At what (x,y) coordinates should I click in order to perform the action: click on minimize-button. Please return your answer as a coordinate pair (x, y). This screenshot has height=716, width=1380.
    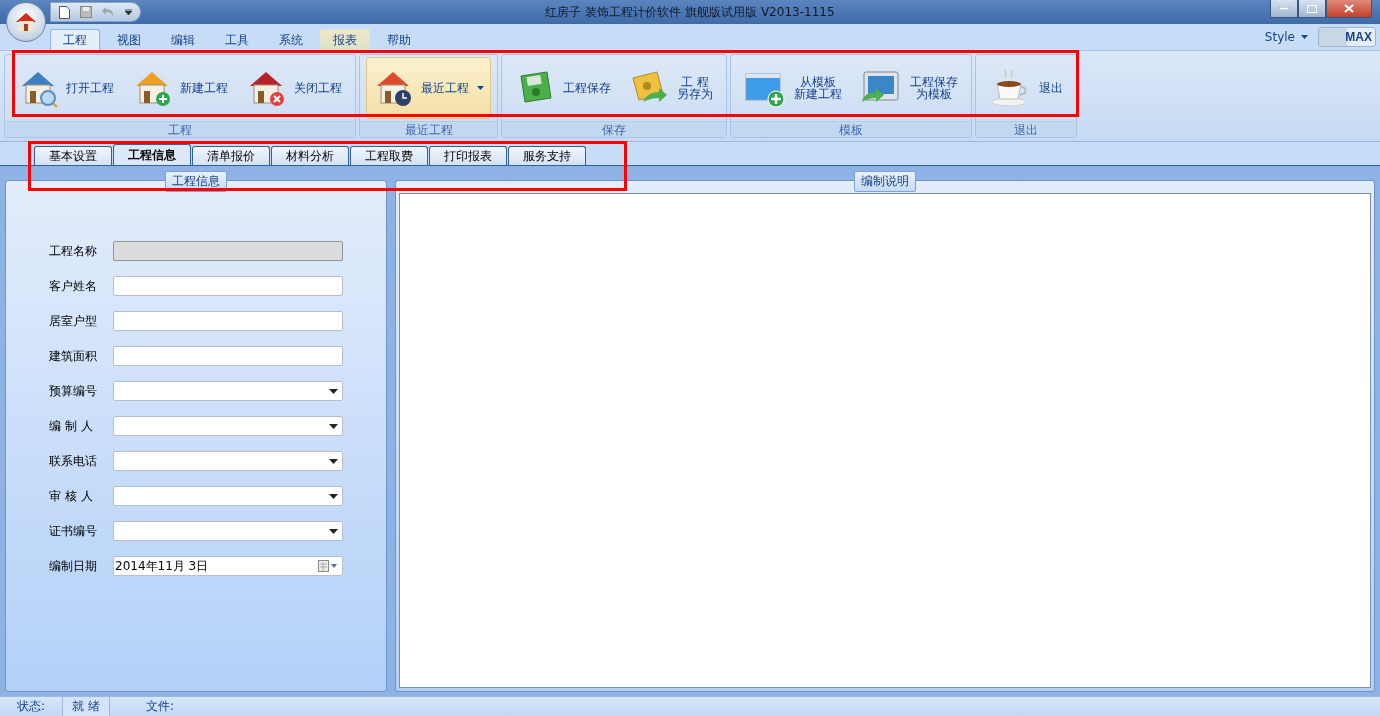
    Looking at the image, I should click on (1284, 9).